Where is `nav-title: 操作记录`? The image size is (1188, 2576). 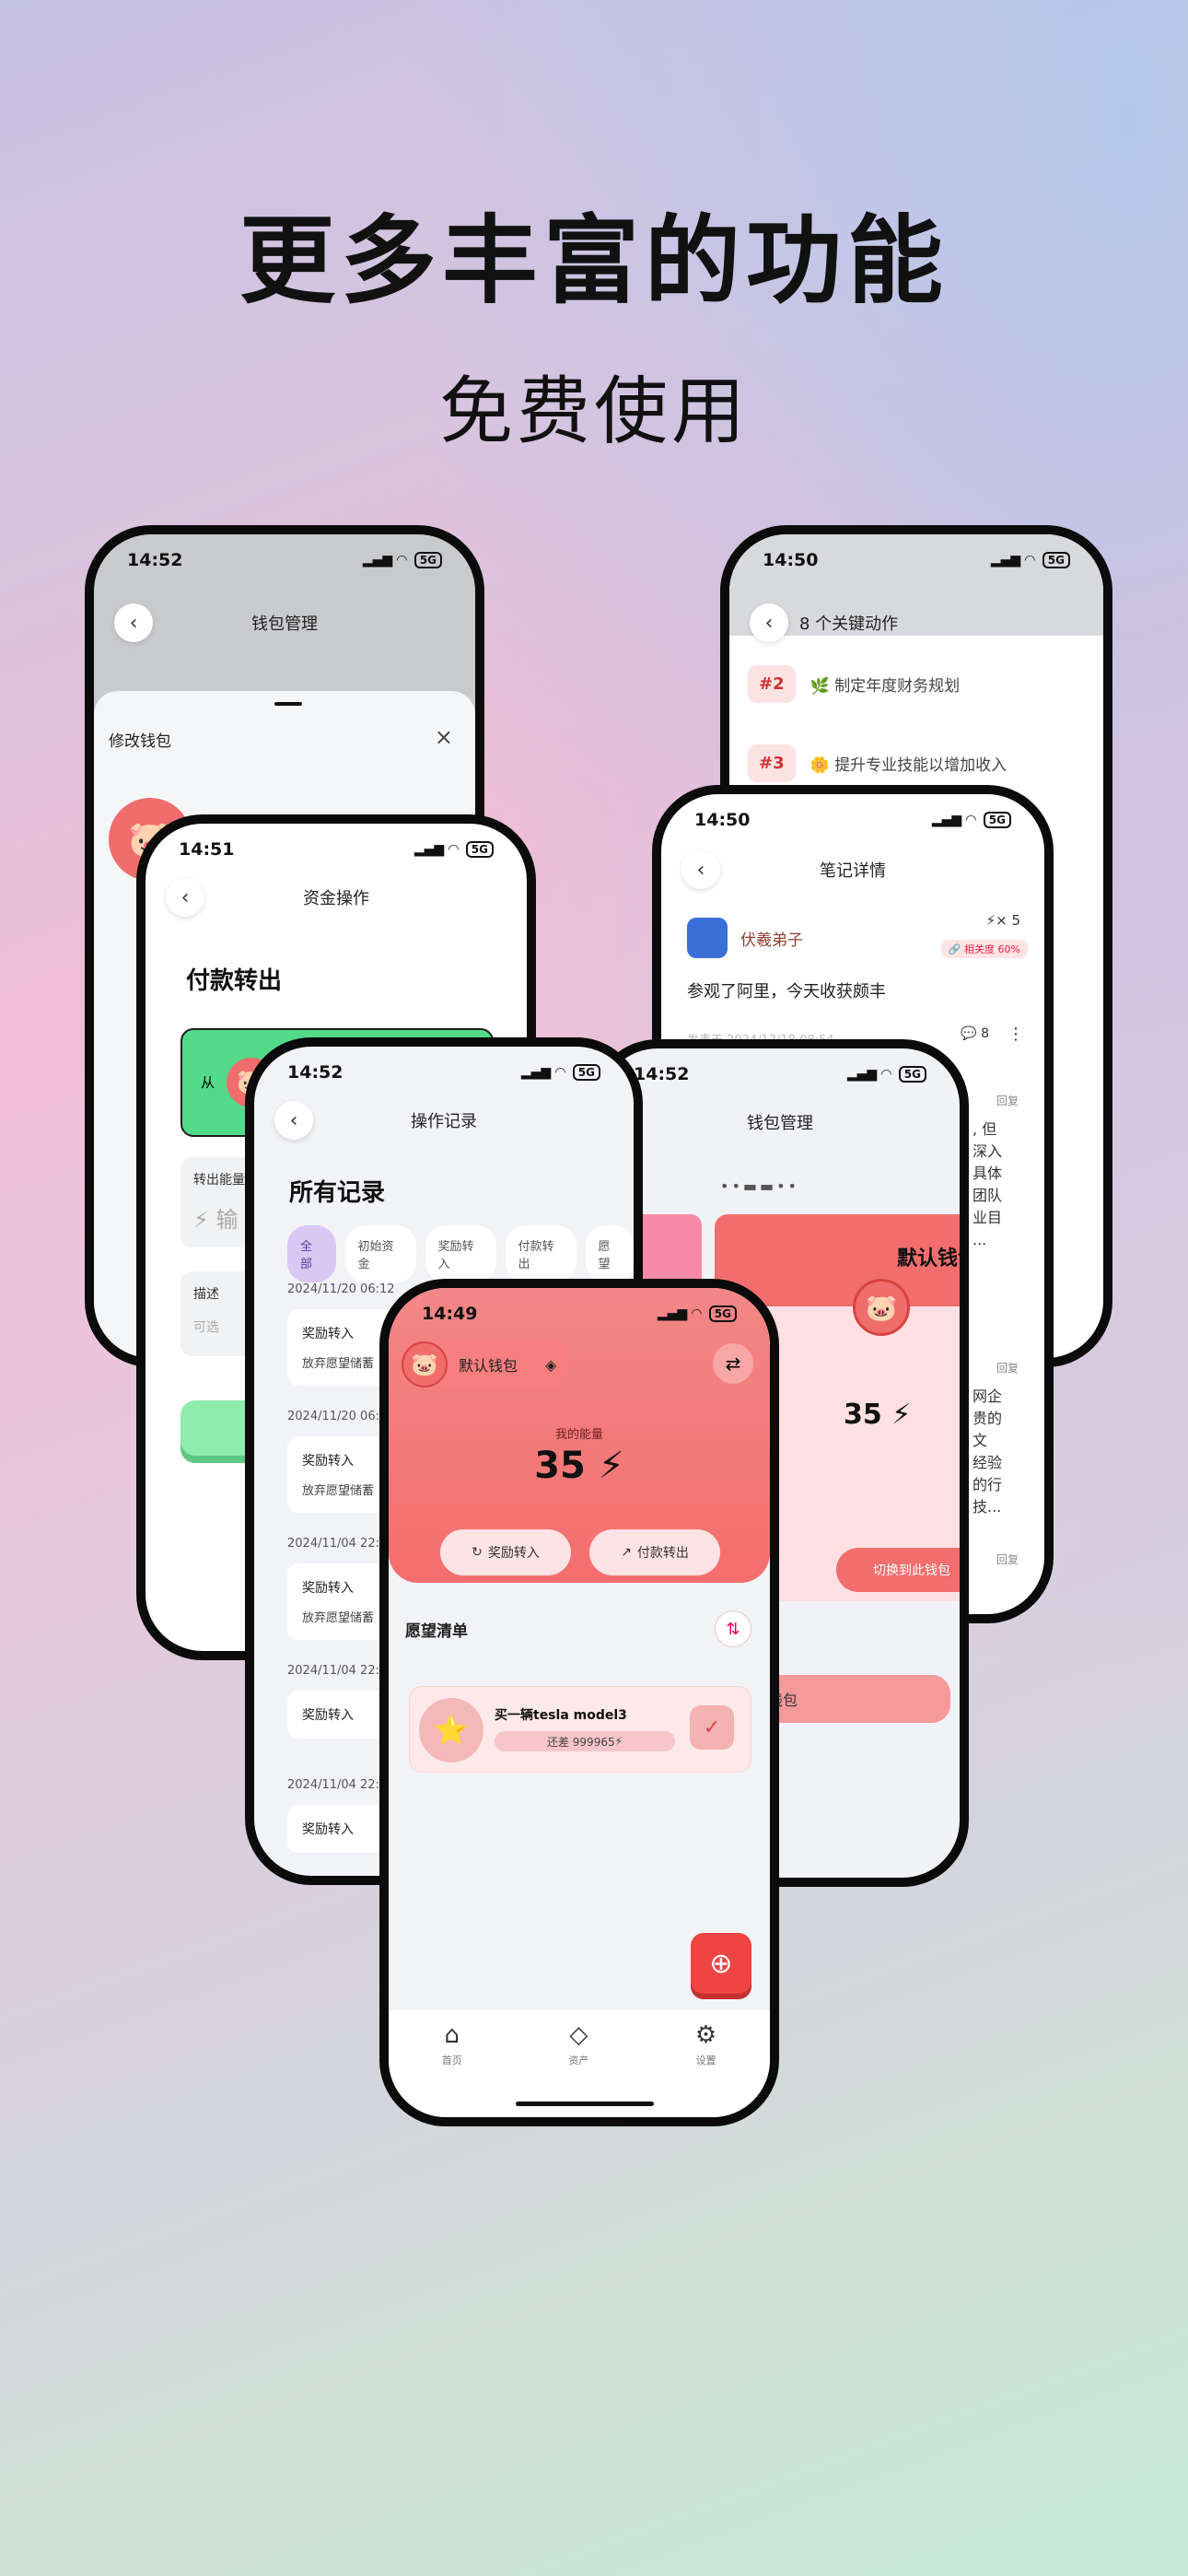 nav-title: 操作记录 is located at coordinates (444, 1121).